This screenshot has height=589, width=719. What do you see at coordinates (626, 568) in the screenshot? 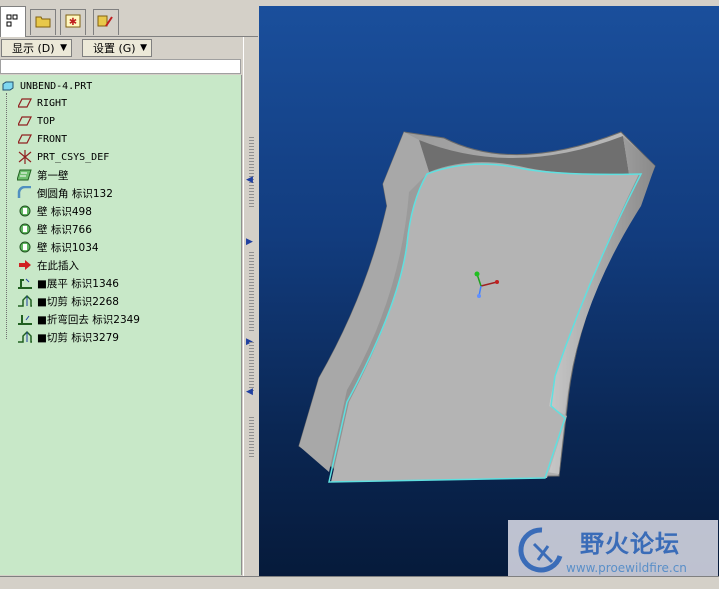
I see `watermark-url: www.proewildfire.cn` at bounding box center [626, 568].